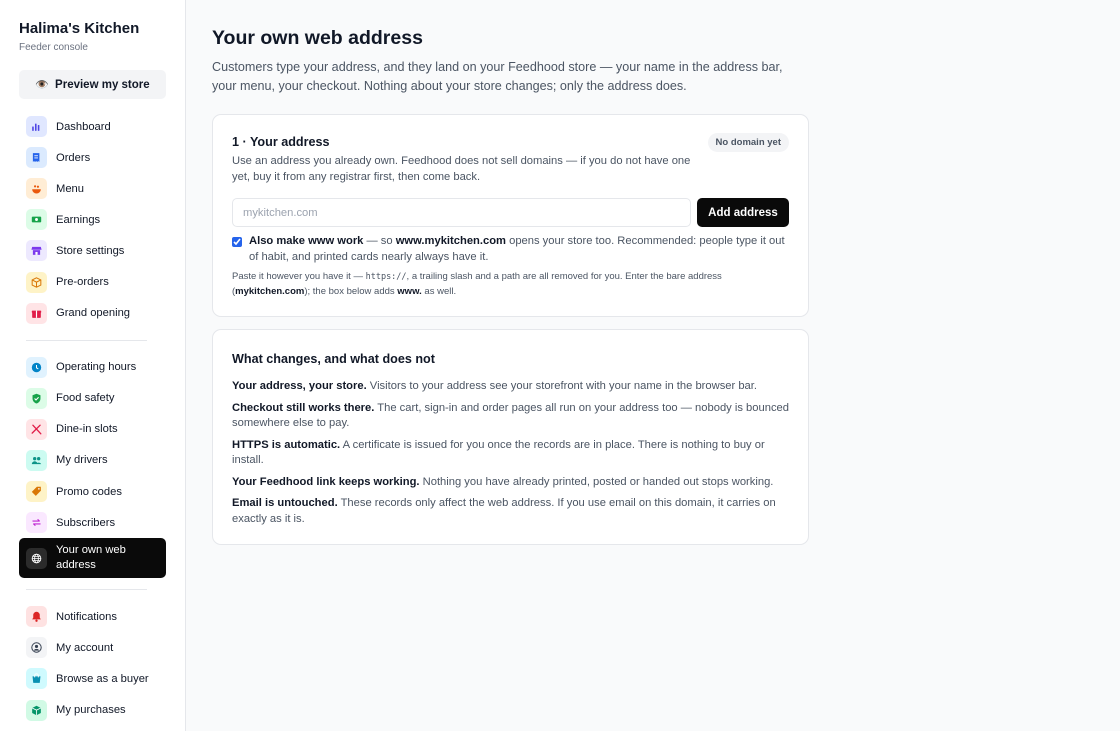 Image resolution: width=1120 pixels, height=731 pixels. I want to click on address-input-row: Add address, so click(510, 212).